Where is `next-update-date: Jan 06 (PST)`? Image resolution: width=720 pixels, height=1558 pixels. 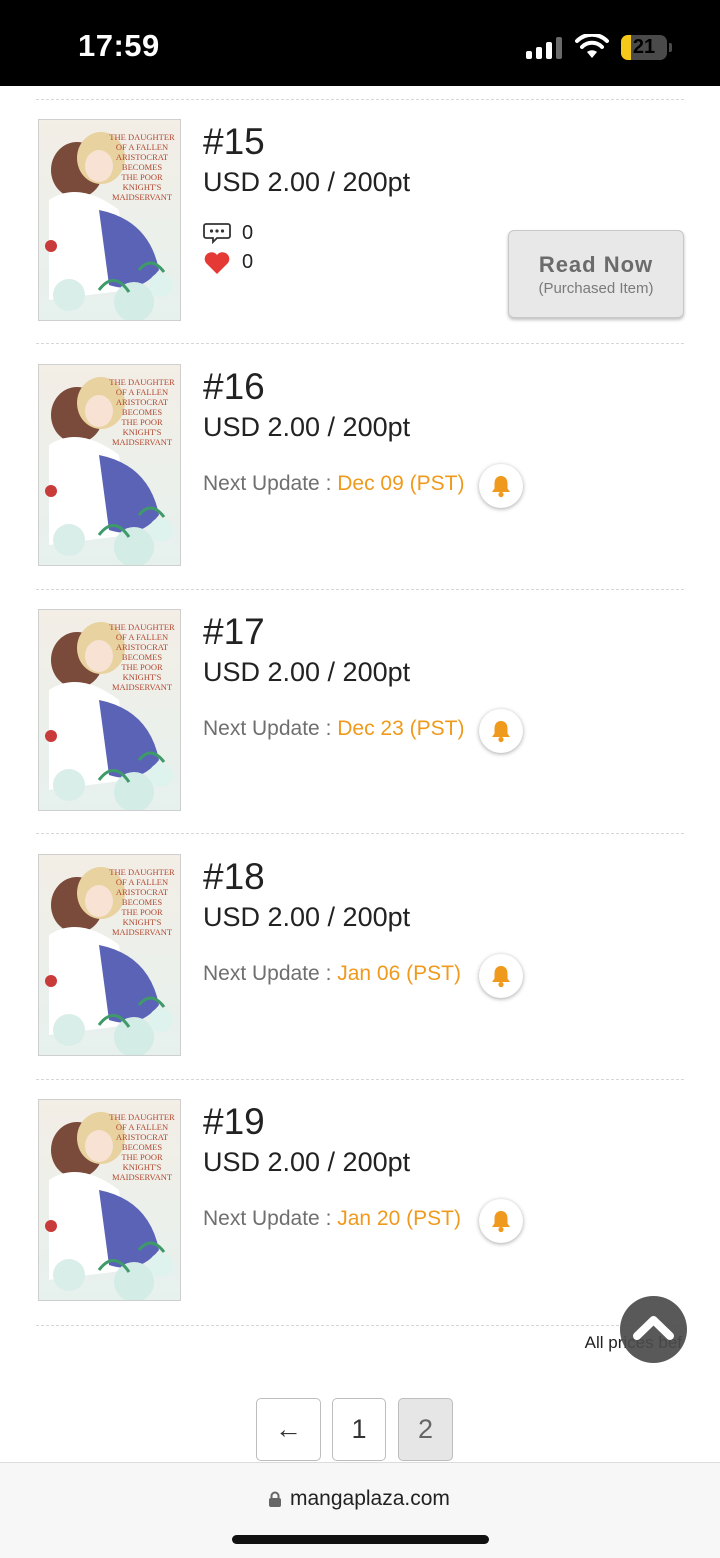 next-update-date: Jan 06 (PST) is located at coordinates (399, 973).